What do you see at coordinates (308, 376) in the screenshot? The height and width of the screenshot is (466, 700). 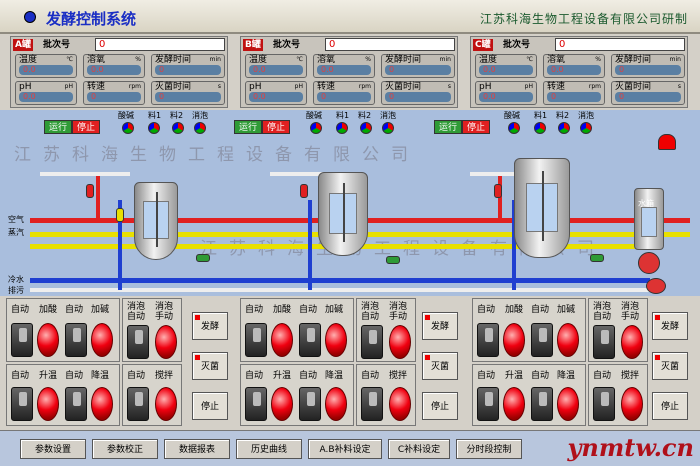 I see `tank-b-temp-label-3: 自动` at bounding box center [308, 376].